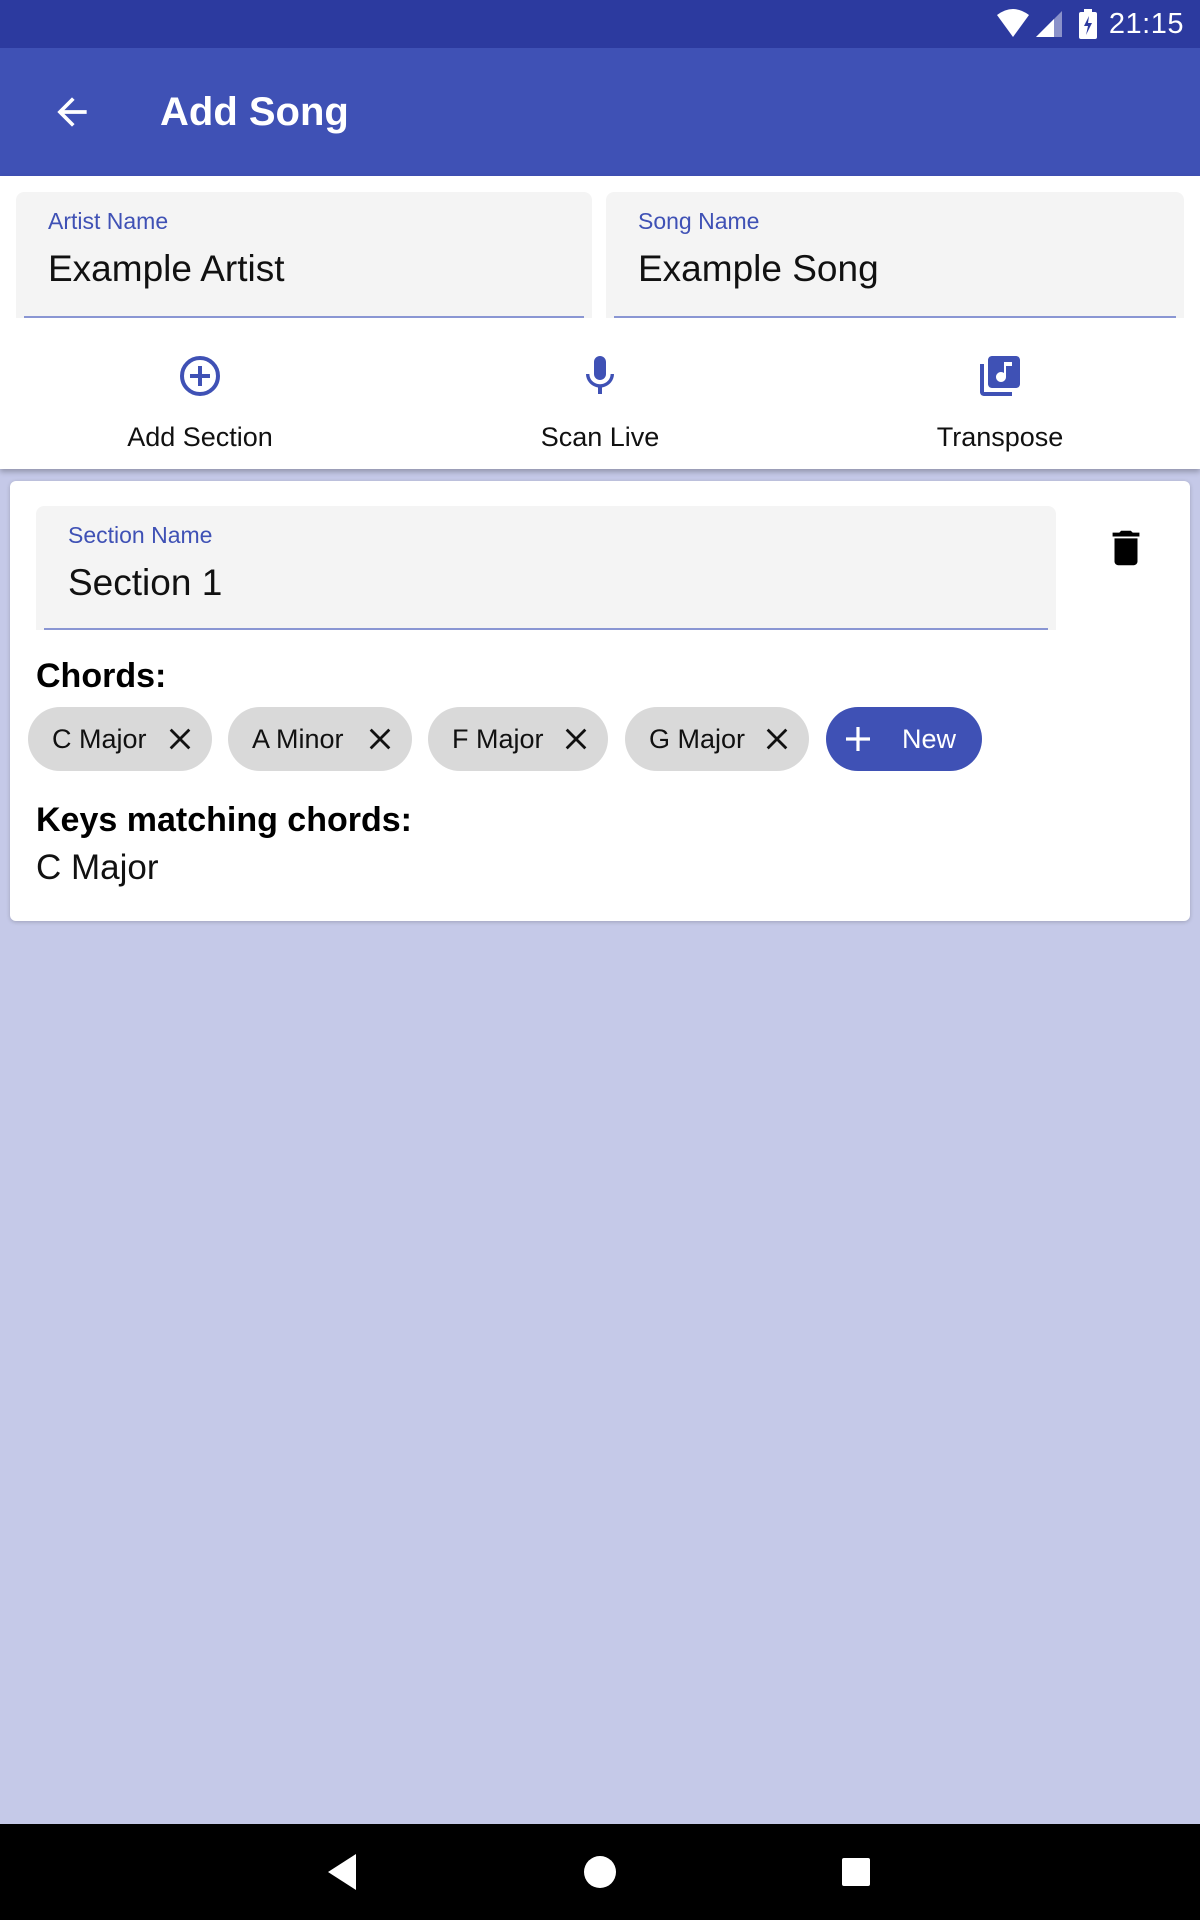 This screenshot has width=1200, height=1920. What do you see at coordinates (498, 739) in the screenshot?
I see `chord-chip-label: F Major` at bounding box center [498, 739].